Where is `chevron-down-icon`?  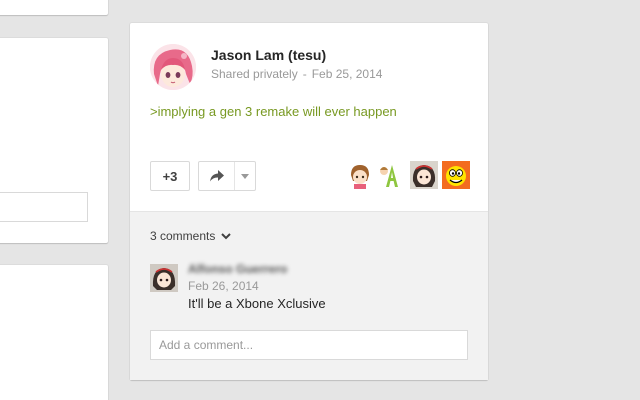
chevron-down-icon is located at coordinates (226, 236).